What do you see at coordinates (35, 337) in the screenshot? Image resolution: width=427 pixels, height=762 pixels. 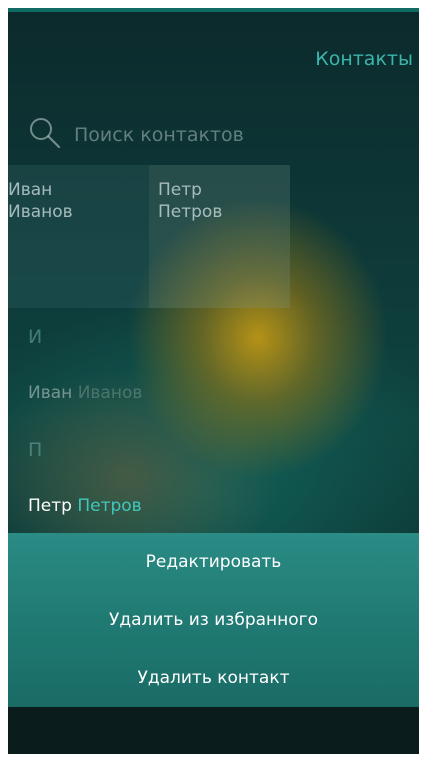 I see `section-header-i: И` at bounding box center [35, 337].